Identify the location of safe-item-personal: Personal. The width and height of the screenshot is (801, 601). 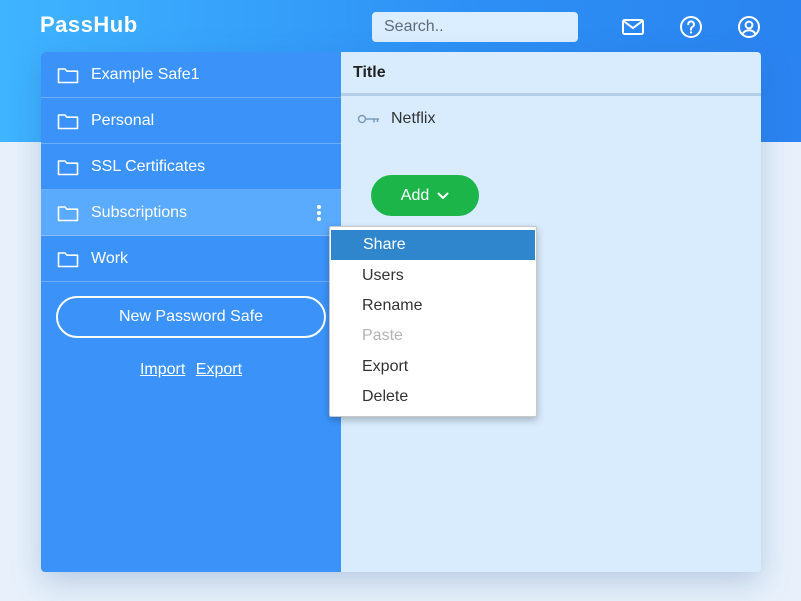
(191, 121).